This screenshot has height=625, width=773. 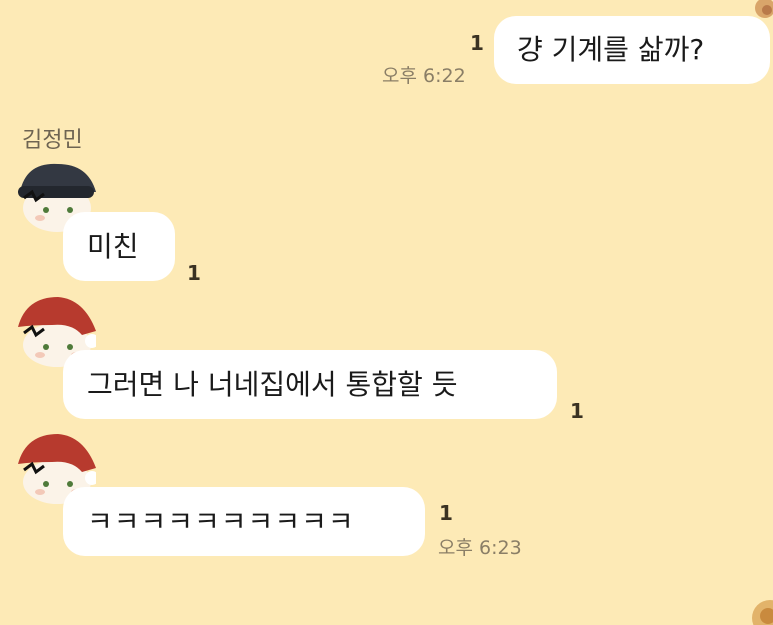 I want to click on message-time: 오후 6:22, so click(x=424, y=76).